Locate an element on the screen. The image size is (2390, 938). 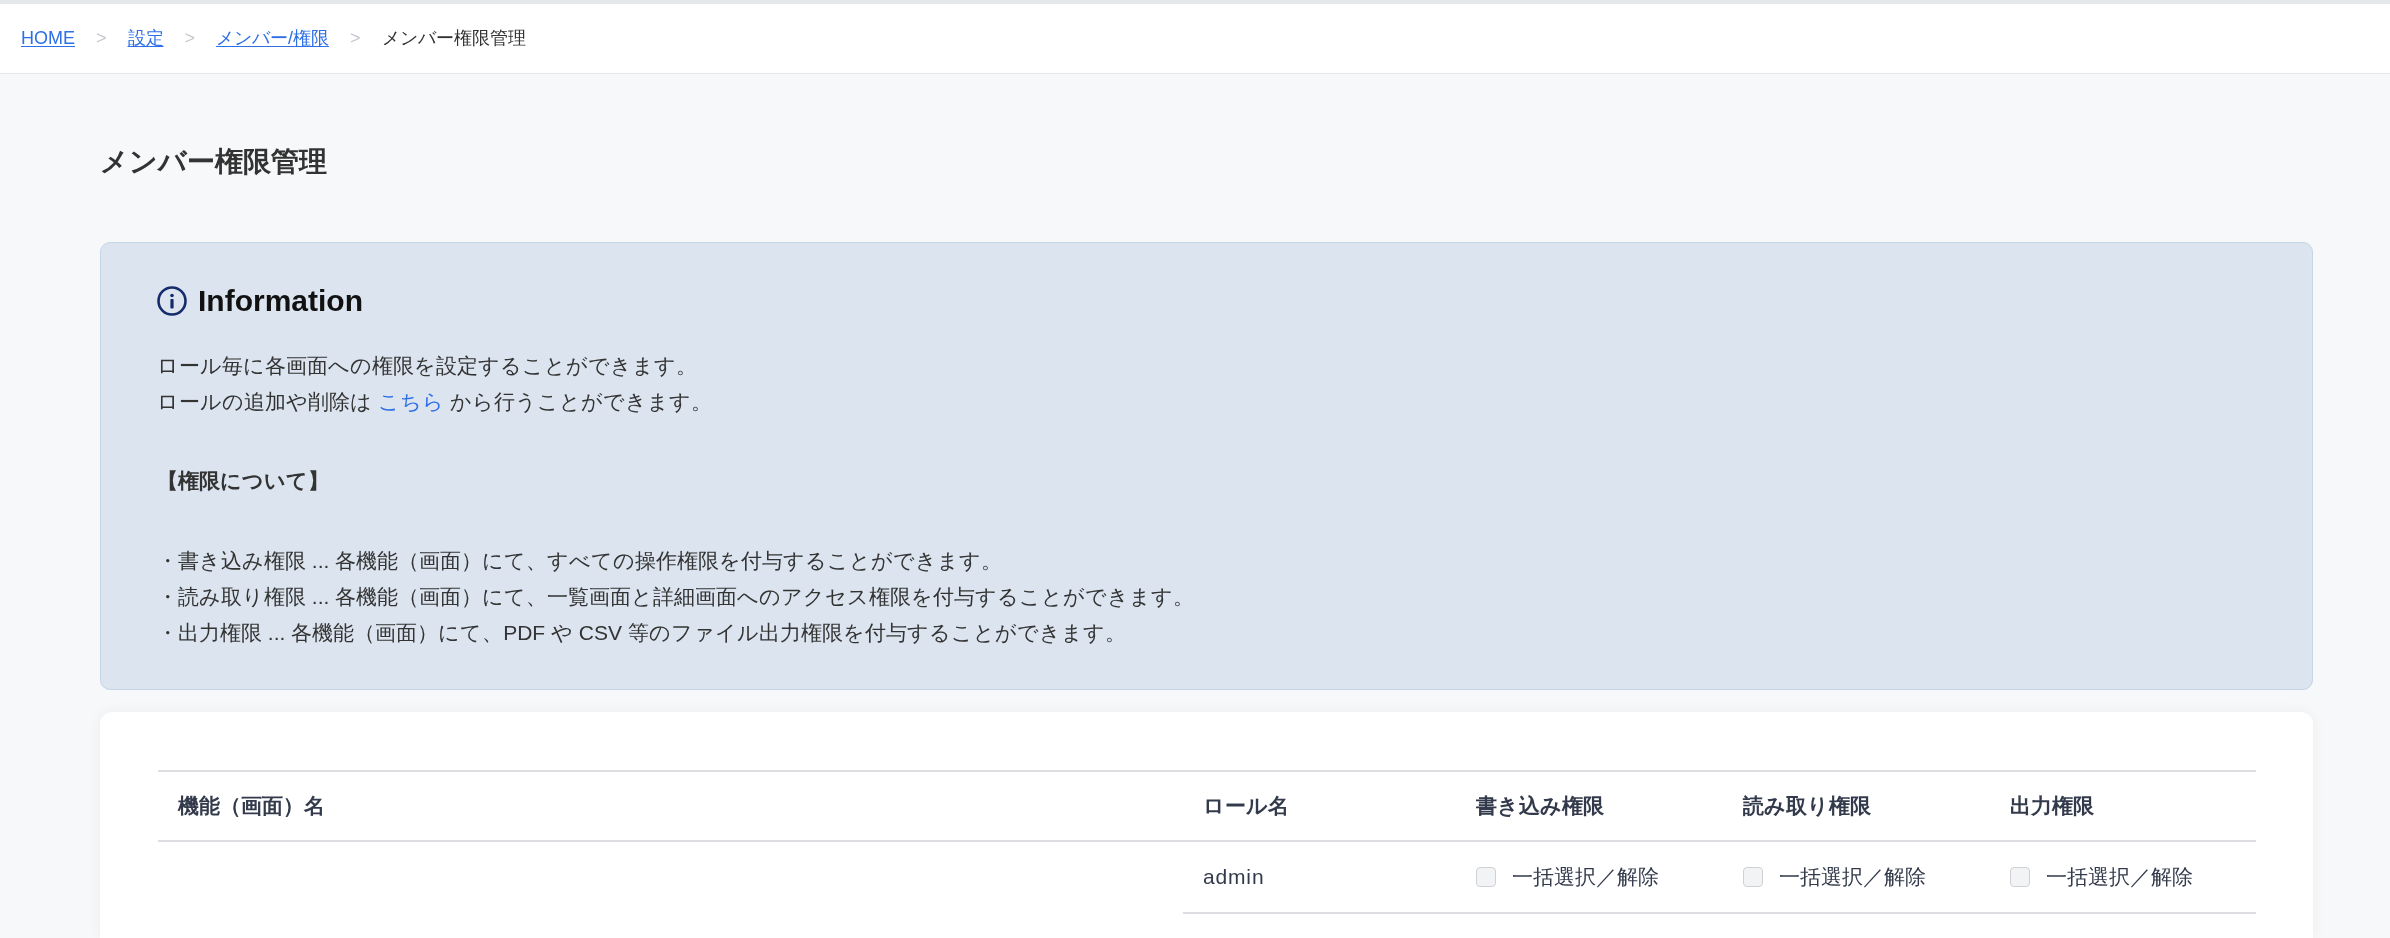
breadcrumb-link: メンバー/権限 is located at coordinates (273, 38).